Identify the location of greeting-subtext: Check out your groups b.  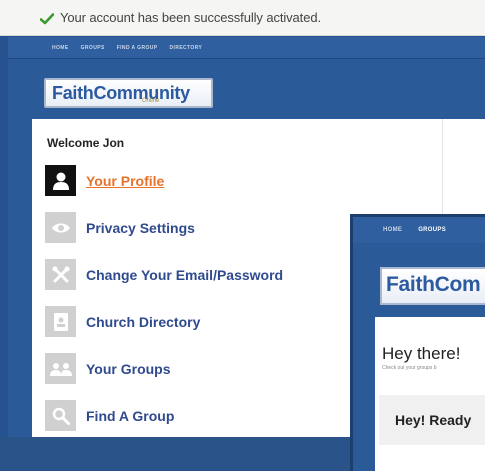
(409, 368).